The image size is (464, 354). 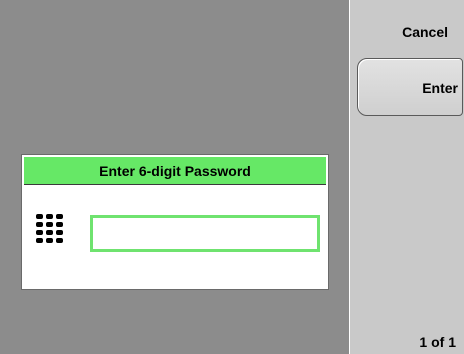 What do you see at coordinates (437, 342) in the screenshot?
I see `page-indicator: 1 of 1` at bounding box center [437, 342].